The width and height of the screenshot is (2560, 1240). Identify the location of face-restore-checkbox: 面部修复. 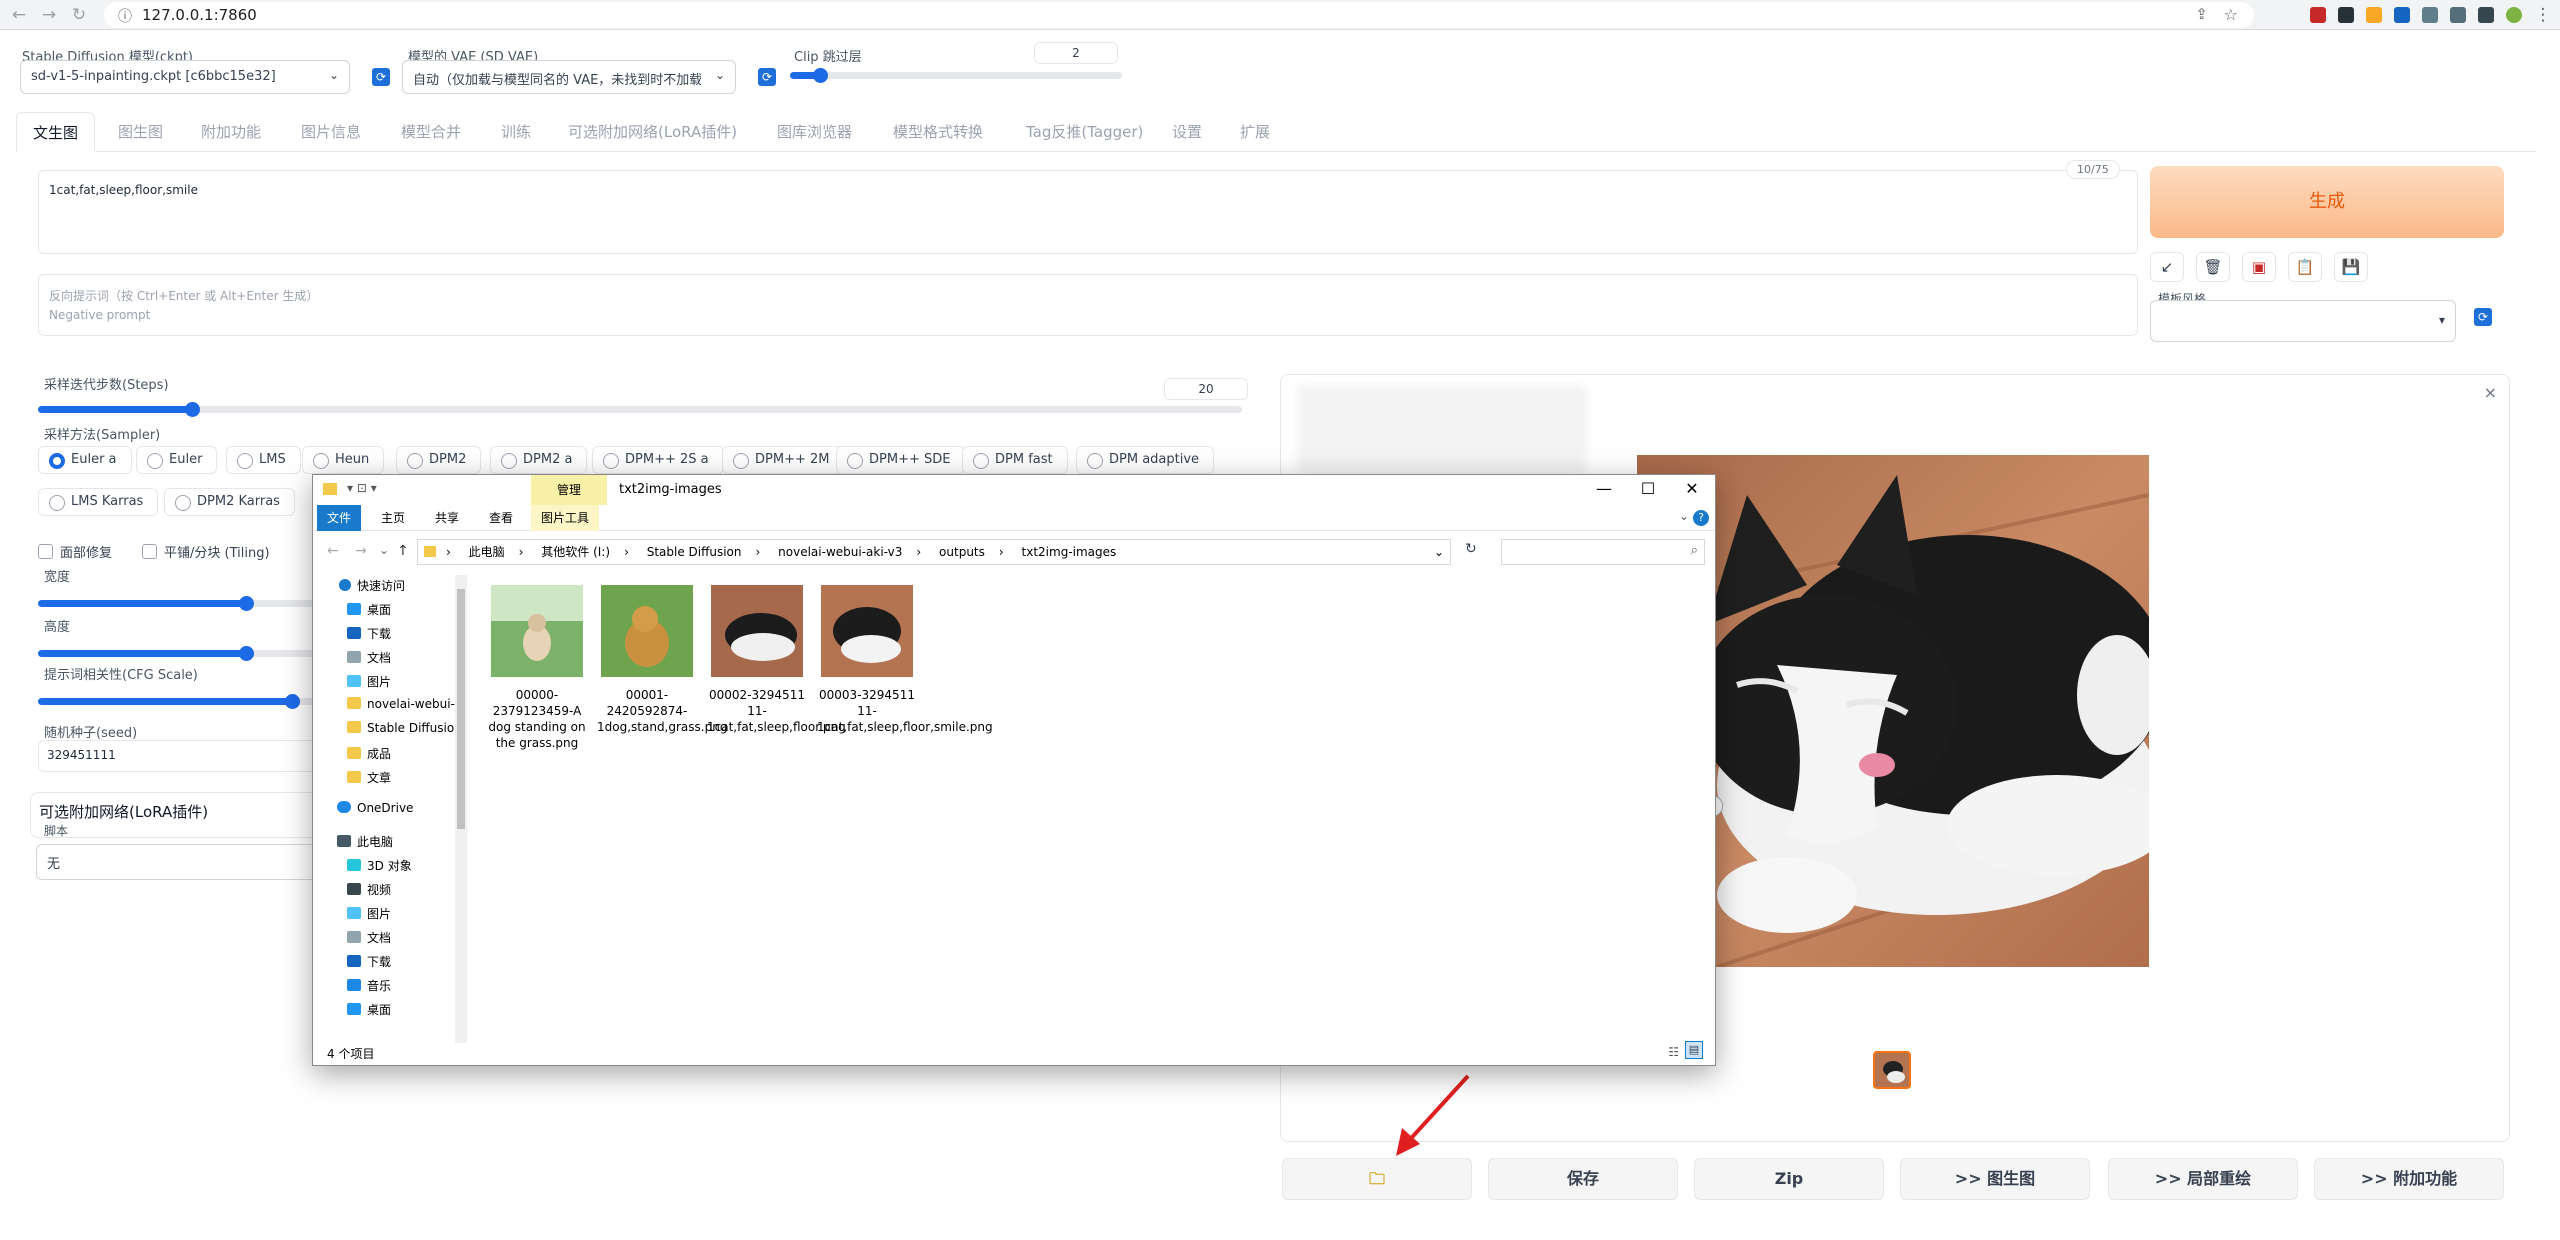
(75, 551).